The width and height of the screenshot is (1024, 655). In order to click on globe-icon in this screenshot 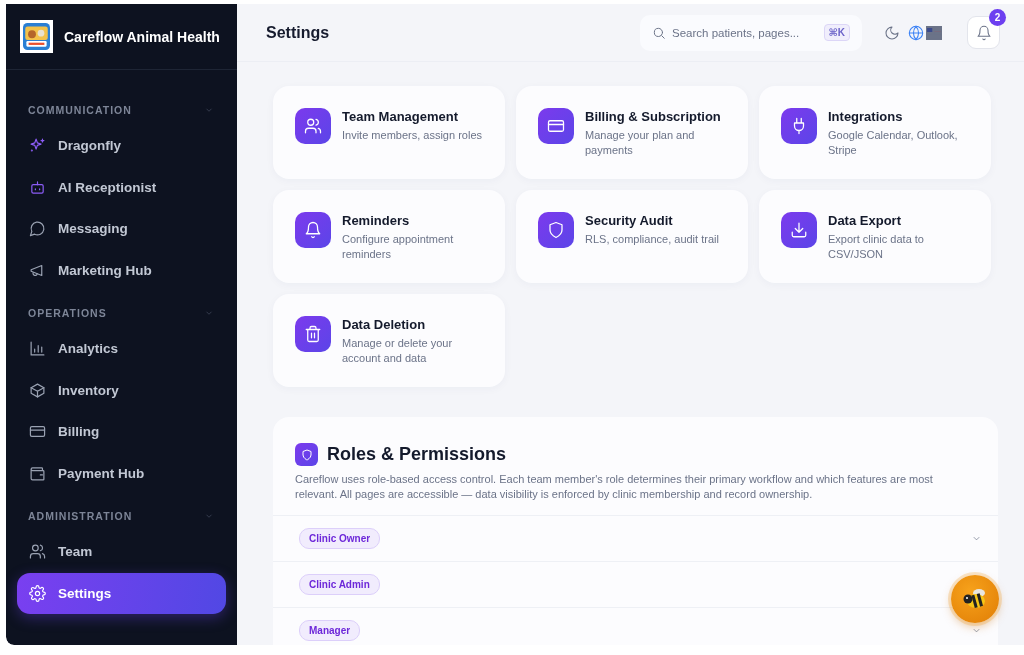, I will do `click(916, 32)`.